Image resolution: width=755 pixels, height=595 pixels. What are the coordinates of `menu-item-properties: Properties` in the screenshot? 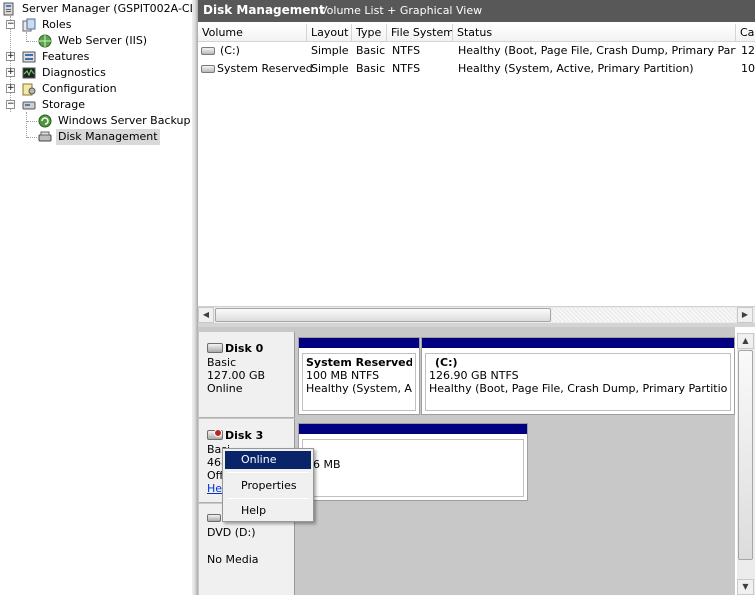 It's located at (268, 486).